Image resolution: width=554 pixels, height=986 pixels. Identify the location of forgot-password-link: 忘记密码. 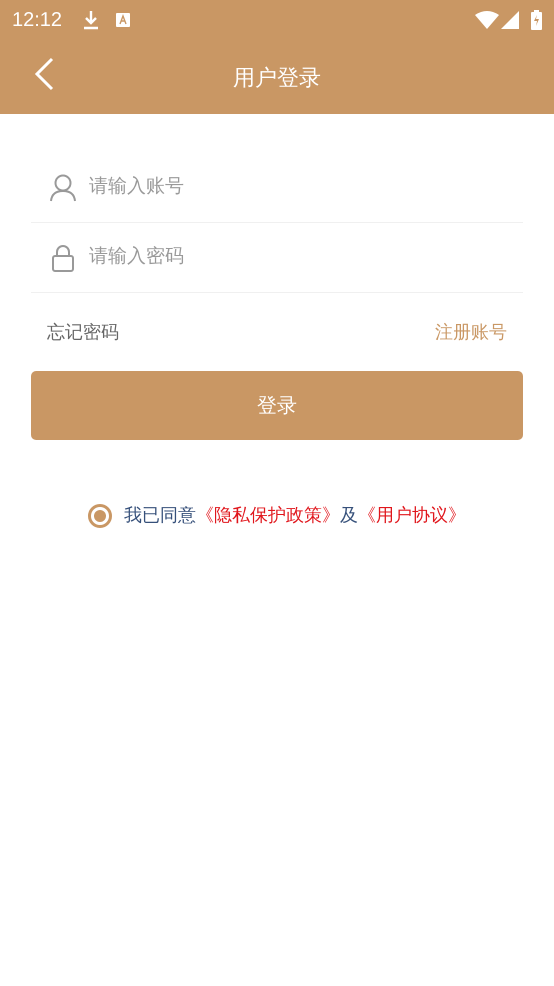
(83, 332).